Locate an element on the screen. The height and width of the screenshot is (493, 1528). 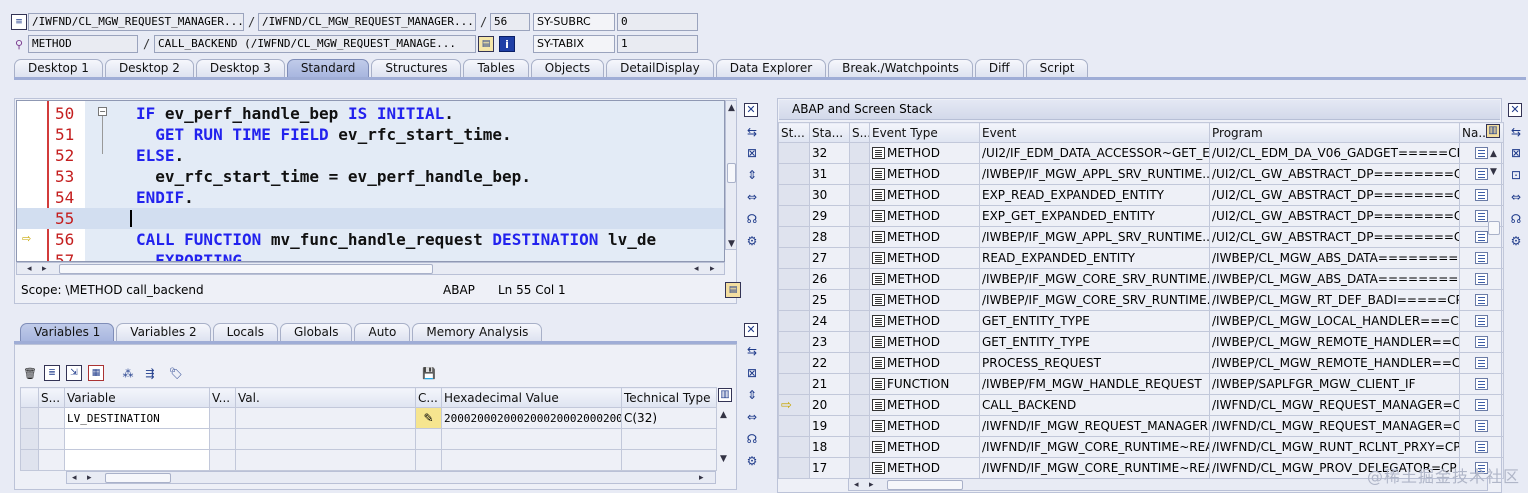
table-row is located at coordinates (368, 460).